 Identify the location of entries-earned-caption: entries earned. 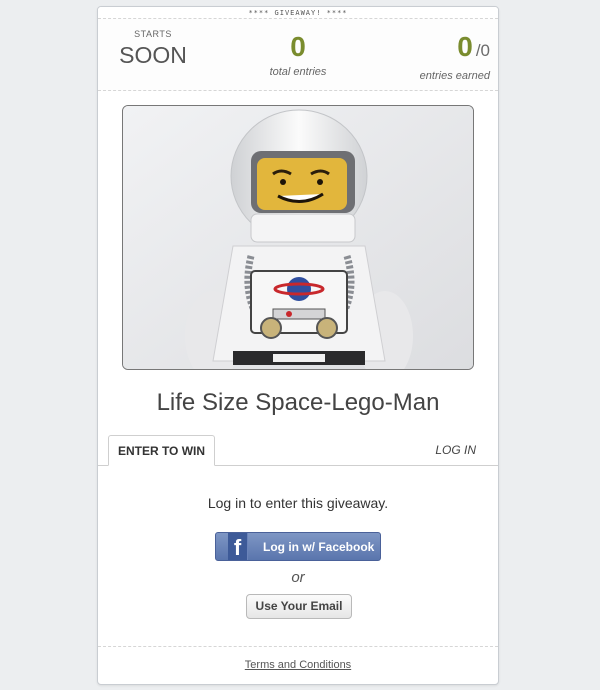
(454, 76).